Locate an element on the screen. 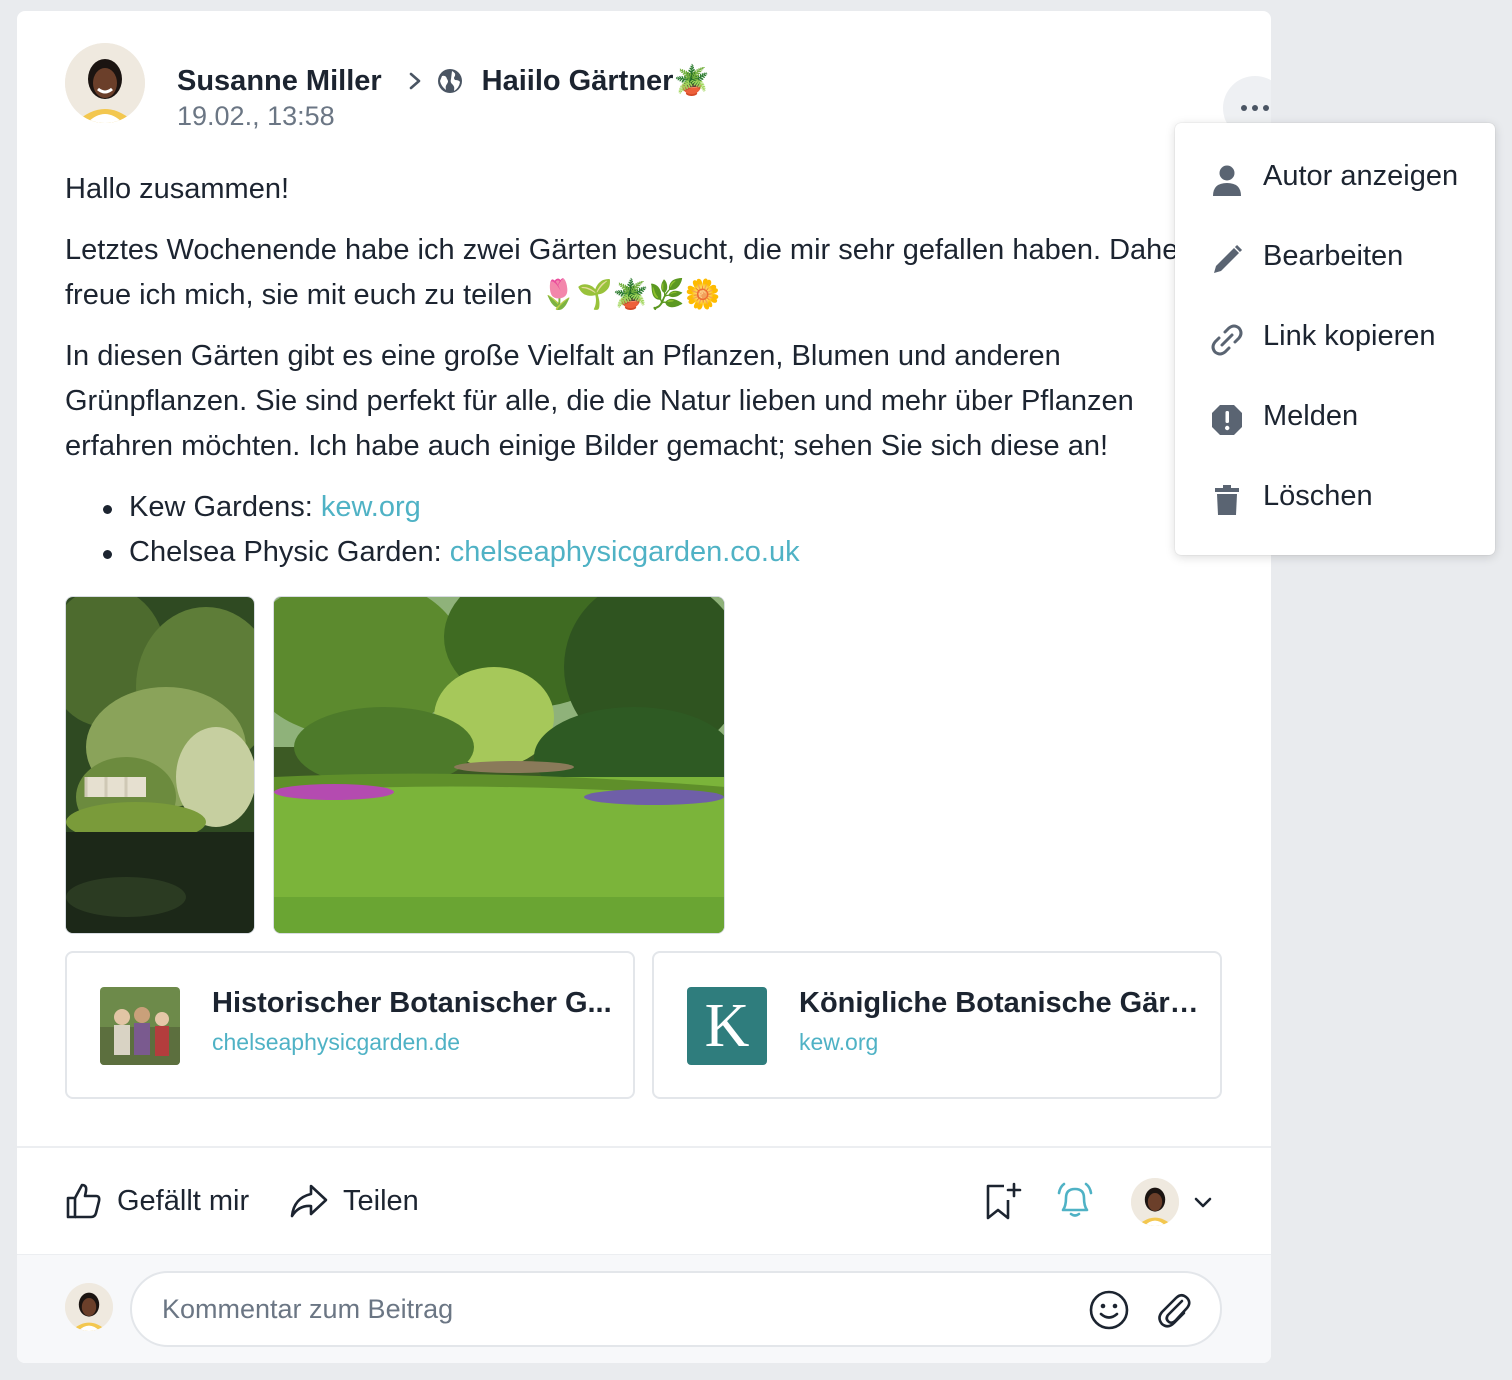 Image resolution: width=1512 pixels, height=1380 pixels. kew-logo: K is located at coordinates (727, 1026).